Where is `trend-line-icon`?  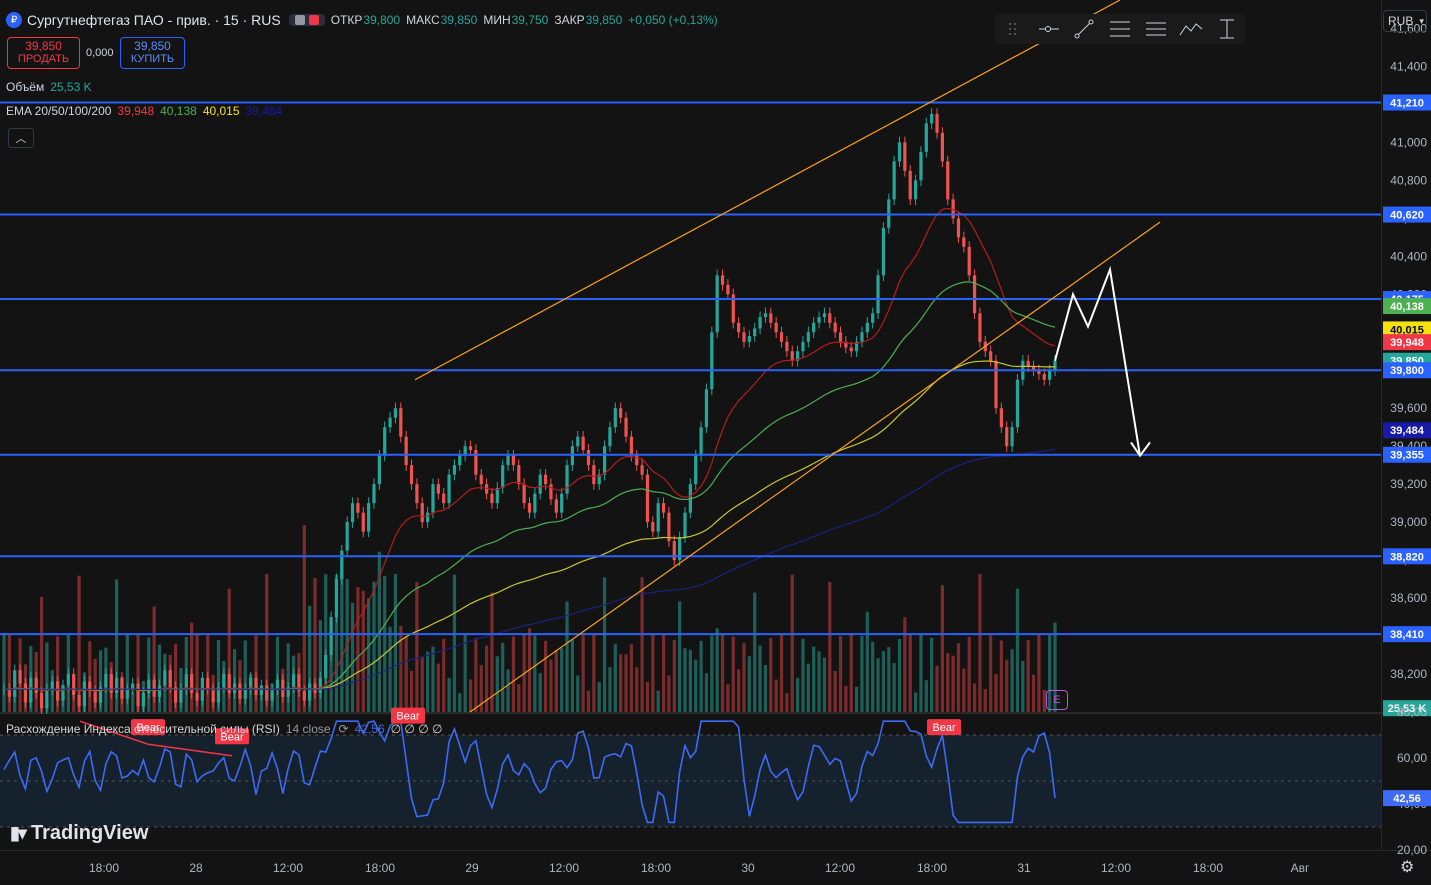
trend-line-icon is located at coordinates (1084, 29).